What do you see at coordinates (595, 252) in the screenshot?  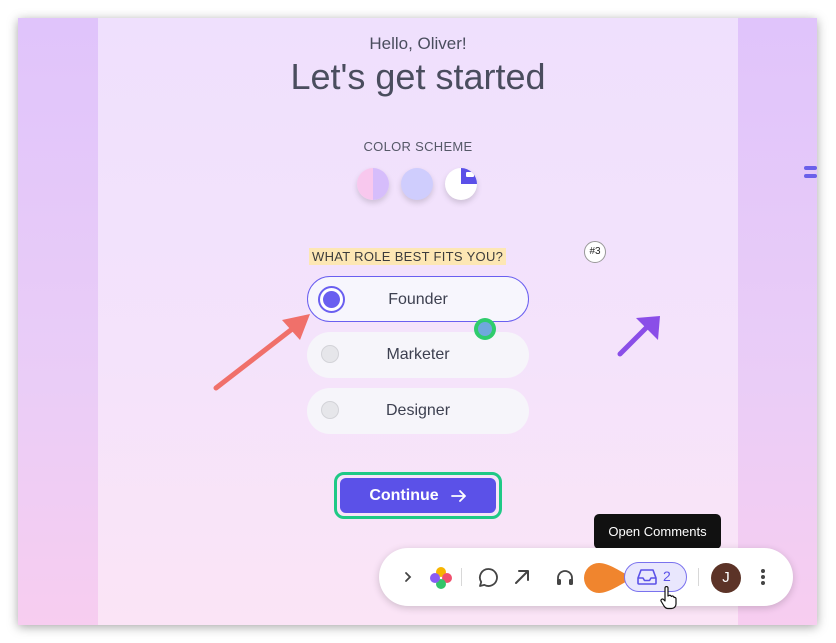 I see `step-badge: #3` at bounding box center [595, 252].